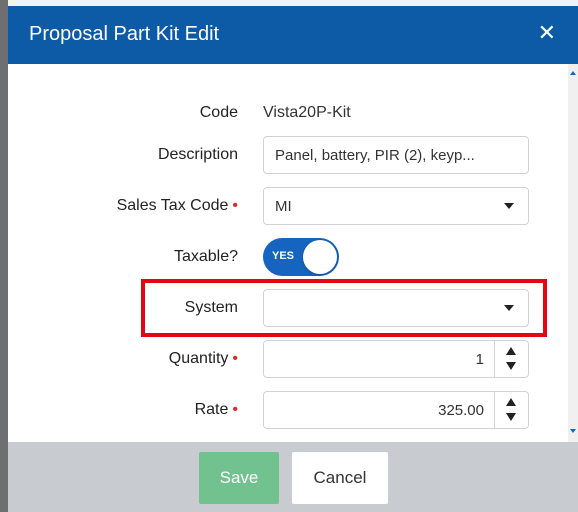 This screenshot has height=512, width=578. I want to click on sales-tax-code-label-text: Sales Tax Code, so click(172, 205).